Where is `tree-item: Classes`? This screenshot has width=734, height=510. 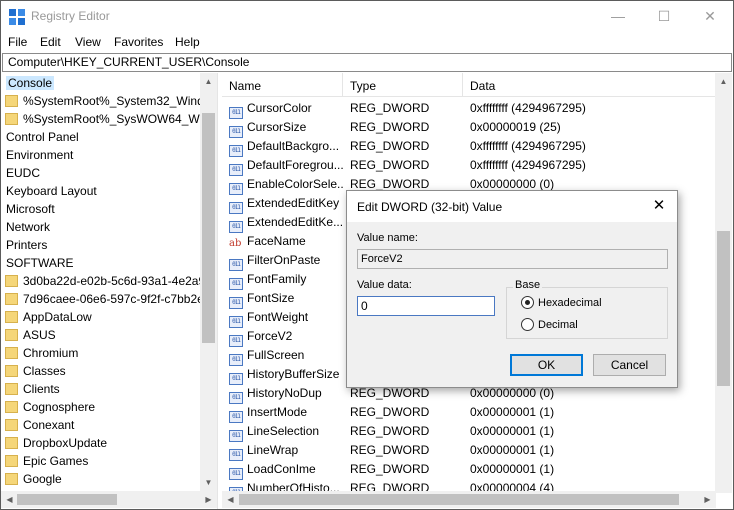
tree-item: Classes is located at coordinates (35, 371).